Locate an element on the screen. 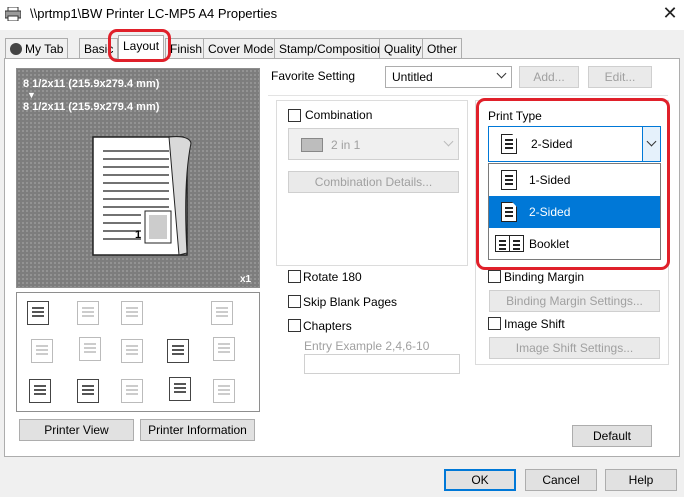 This screenshot has height=497, width=684. tab-label: My Tab is located at coordinates (44, 49).